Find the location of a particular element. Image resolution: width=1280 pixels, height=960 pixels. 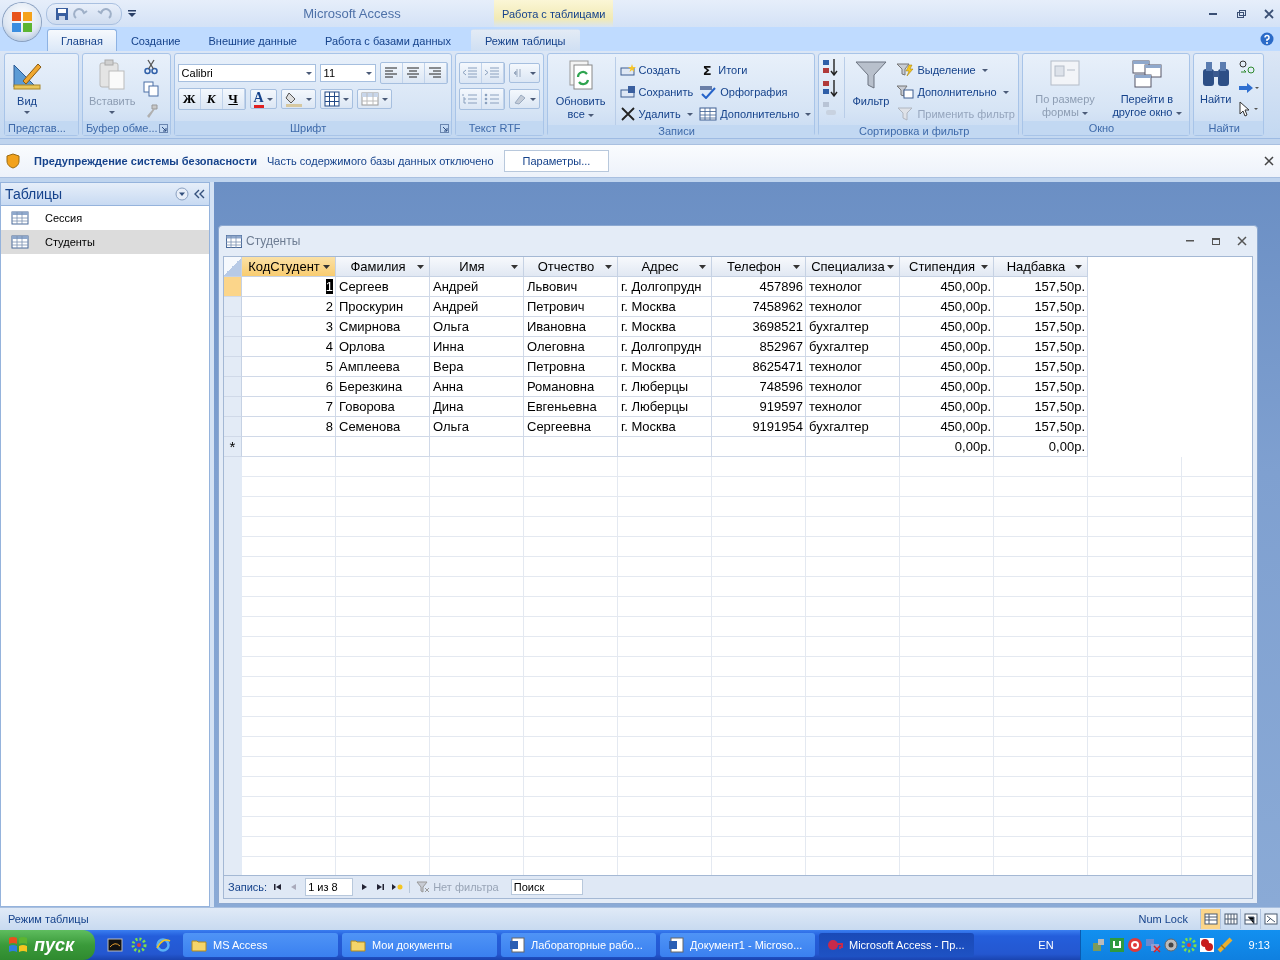

replace-icon is located at coordinates (1247, 67).